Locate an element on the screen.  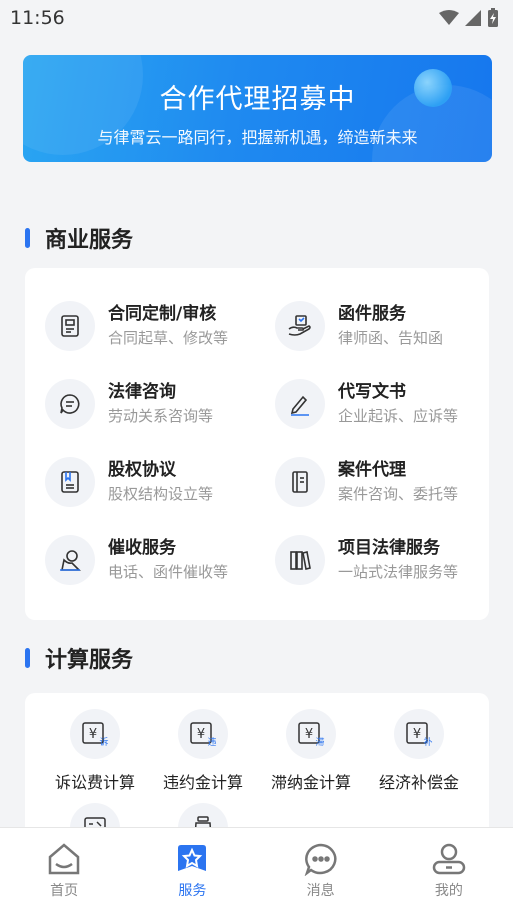
service-desc: 合同起草、修改等 is located at coordinates (168, 338).